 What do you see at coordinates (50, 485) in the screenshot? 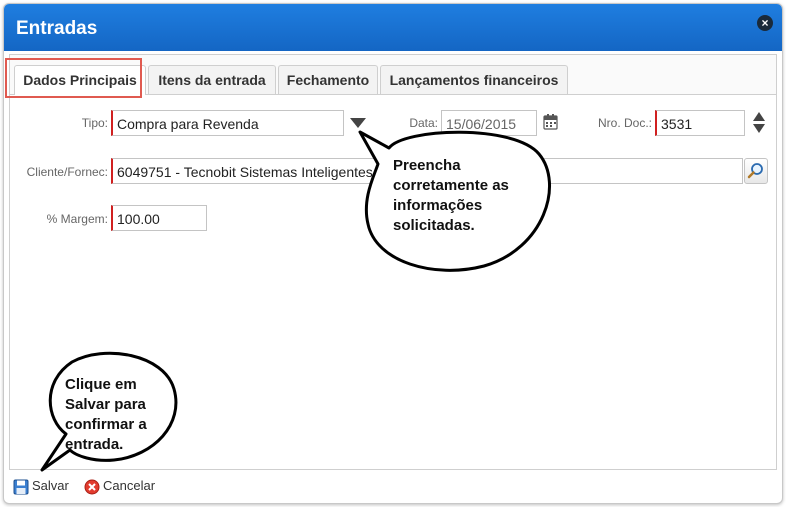
I see `save-label: Salvar` at bounding box center [50, 485].